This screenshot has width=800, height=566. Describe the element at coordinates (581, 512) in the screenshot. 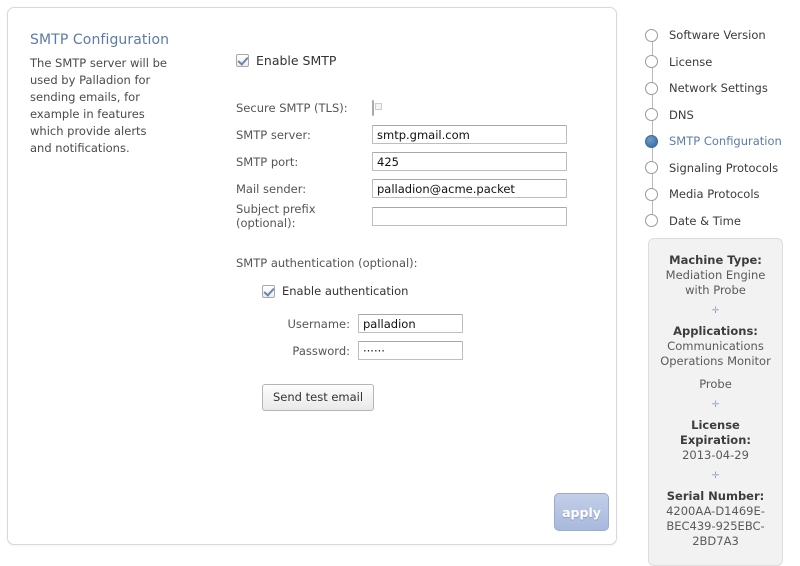

I see `apply-button: apply` at that location.